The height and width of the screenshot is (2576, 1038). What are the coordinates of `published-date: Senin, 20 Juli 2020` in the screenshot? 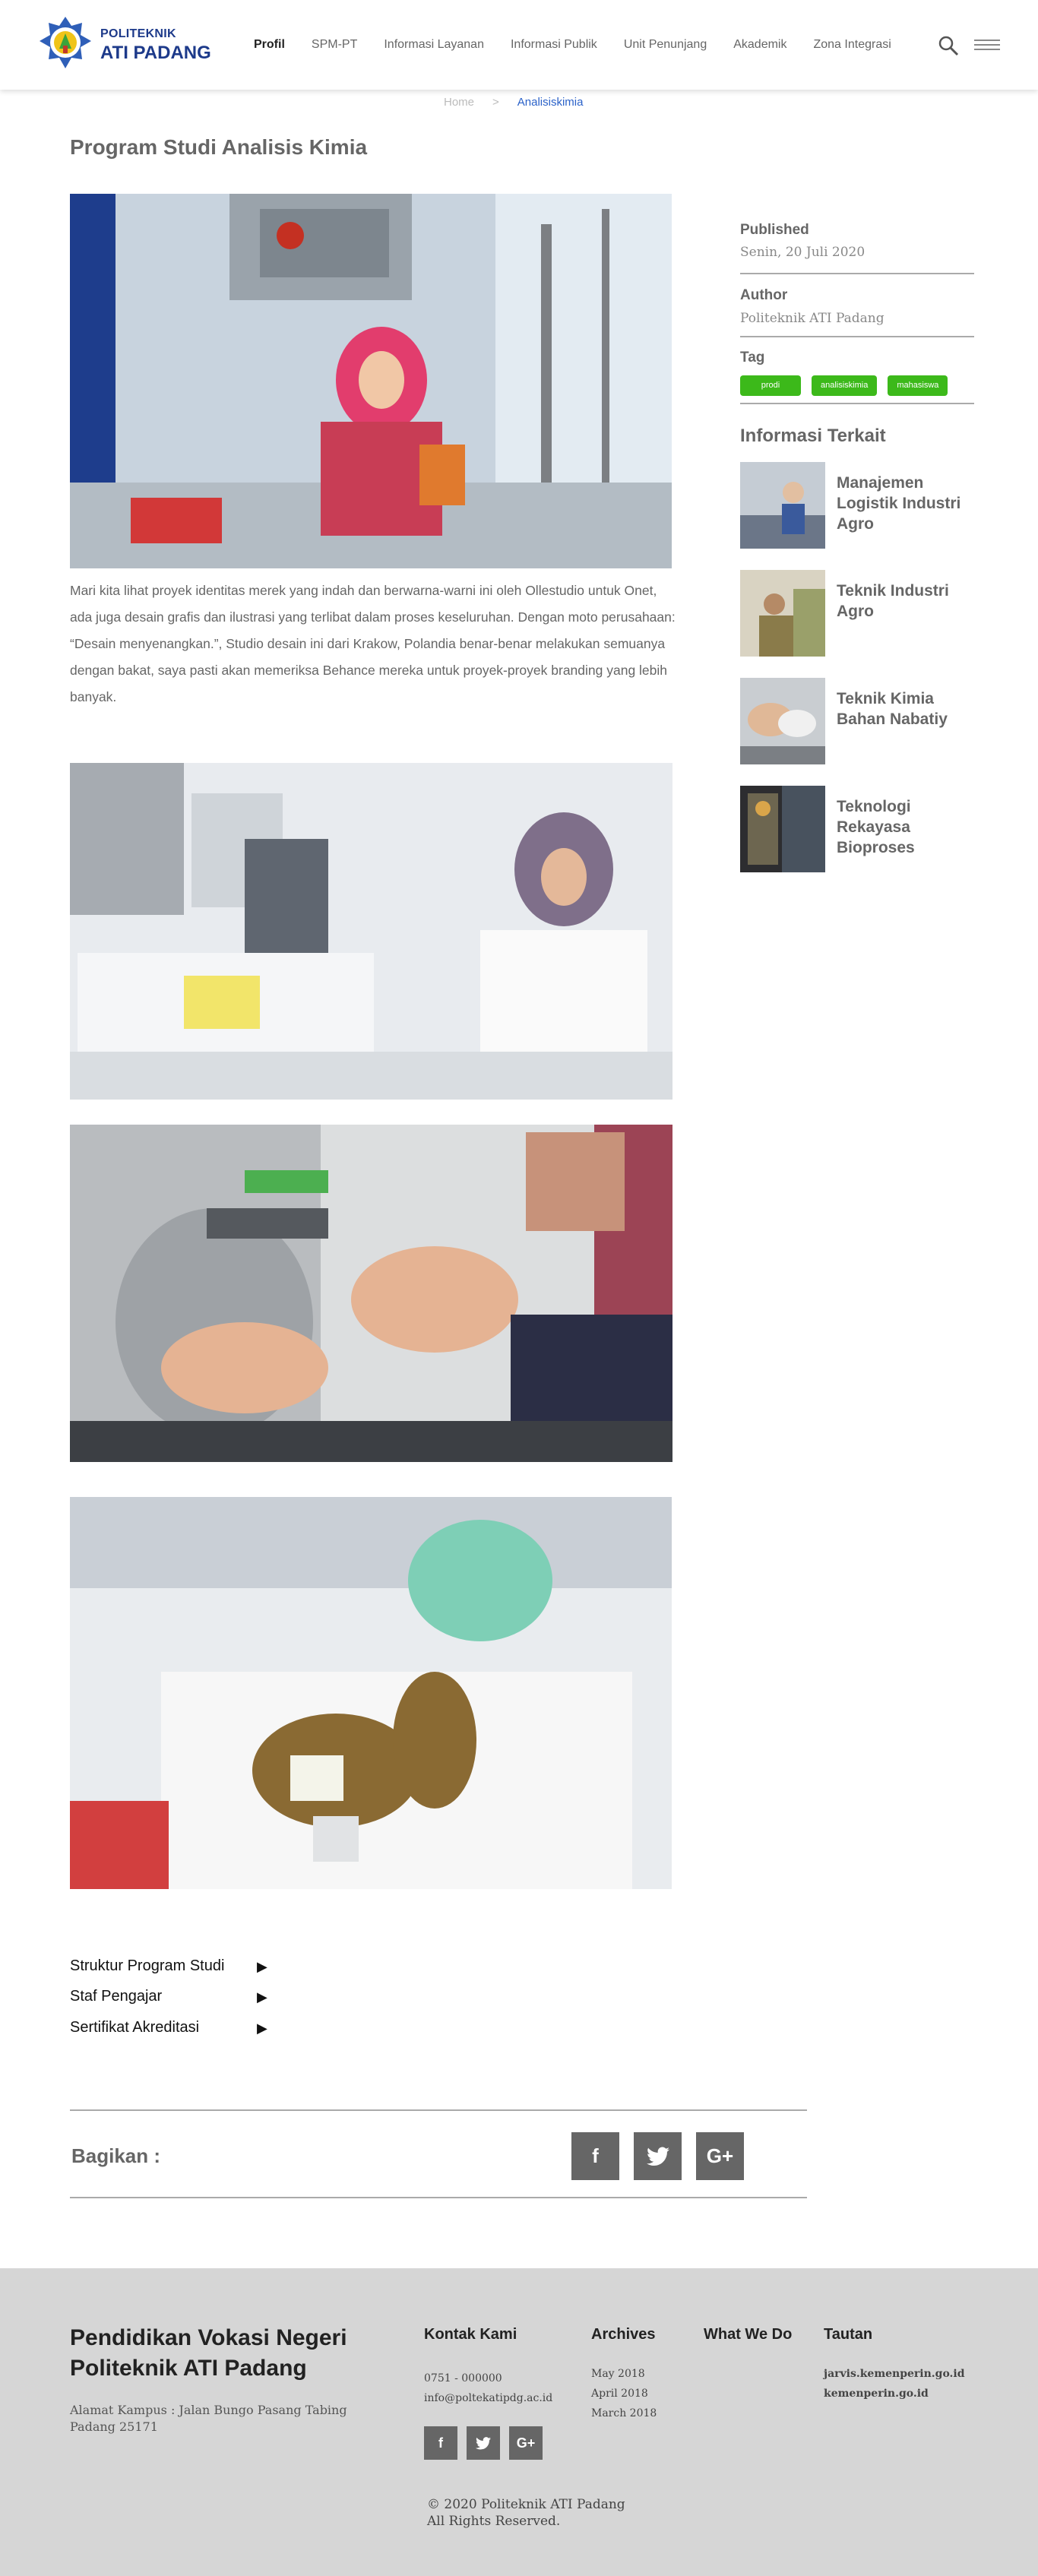 It's located at (803, 252).